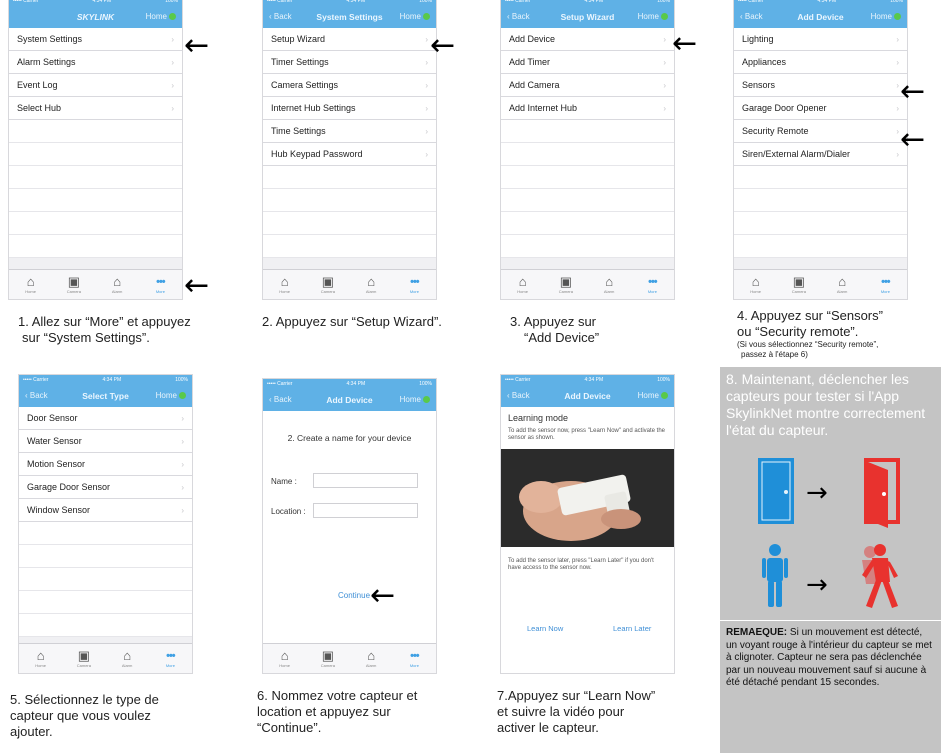 This screenshot has width=941, height=753. What do you see at coordinates (95, 17) in the screenshot?
I see `nav-bar: SKYLINK Home` at bounding box center [95, 17].